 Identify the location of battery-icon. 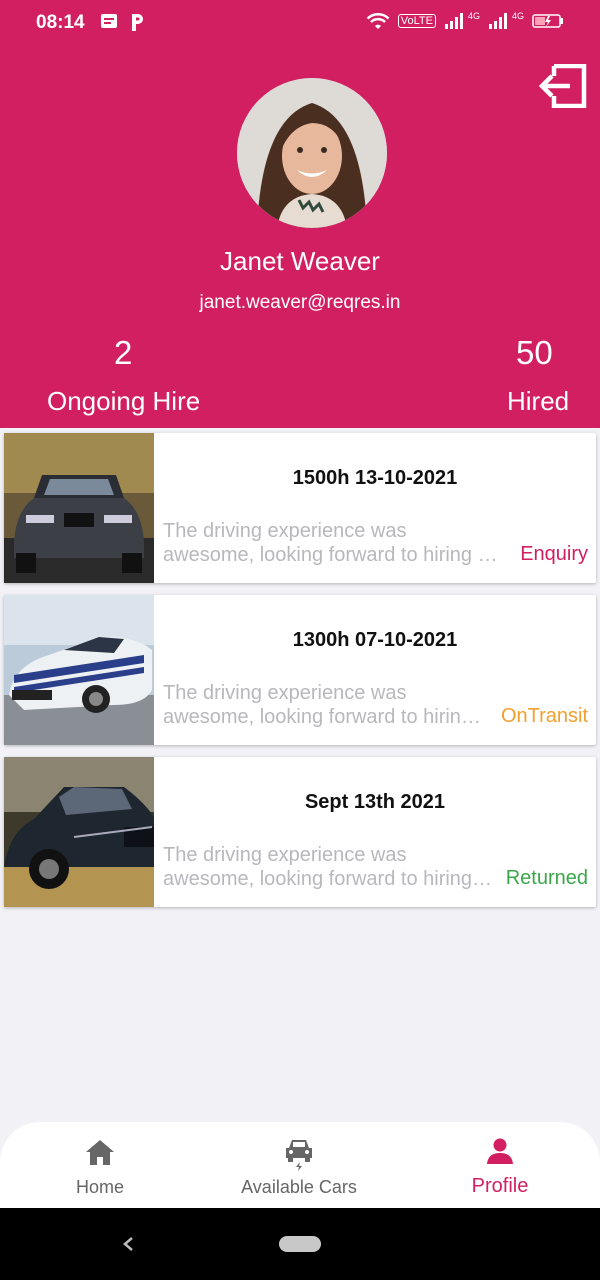
(547, 21).